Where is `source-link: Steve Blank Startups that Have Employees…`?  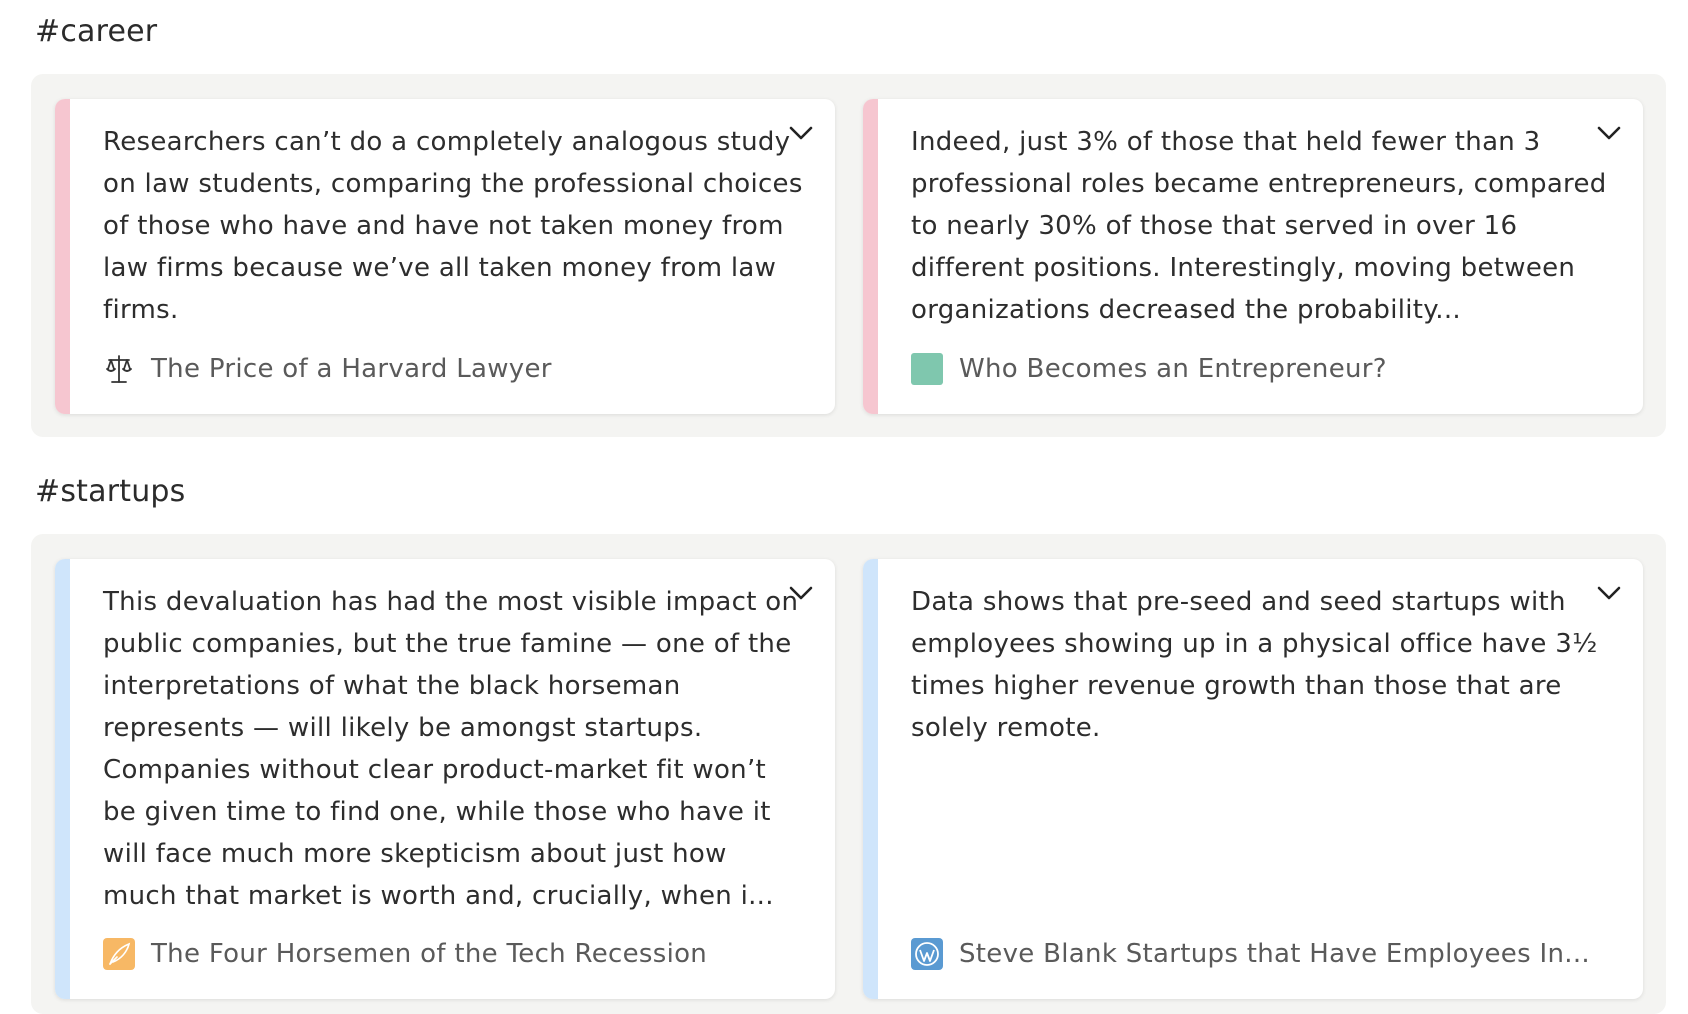
source-link: Steve Blank Startups that Have Employees… is located at coordinates (1250, 954).